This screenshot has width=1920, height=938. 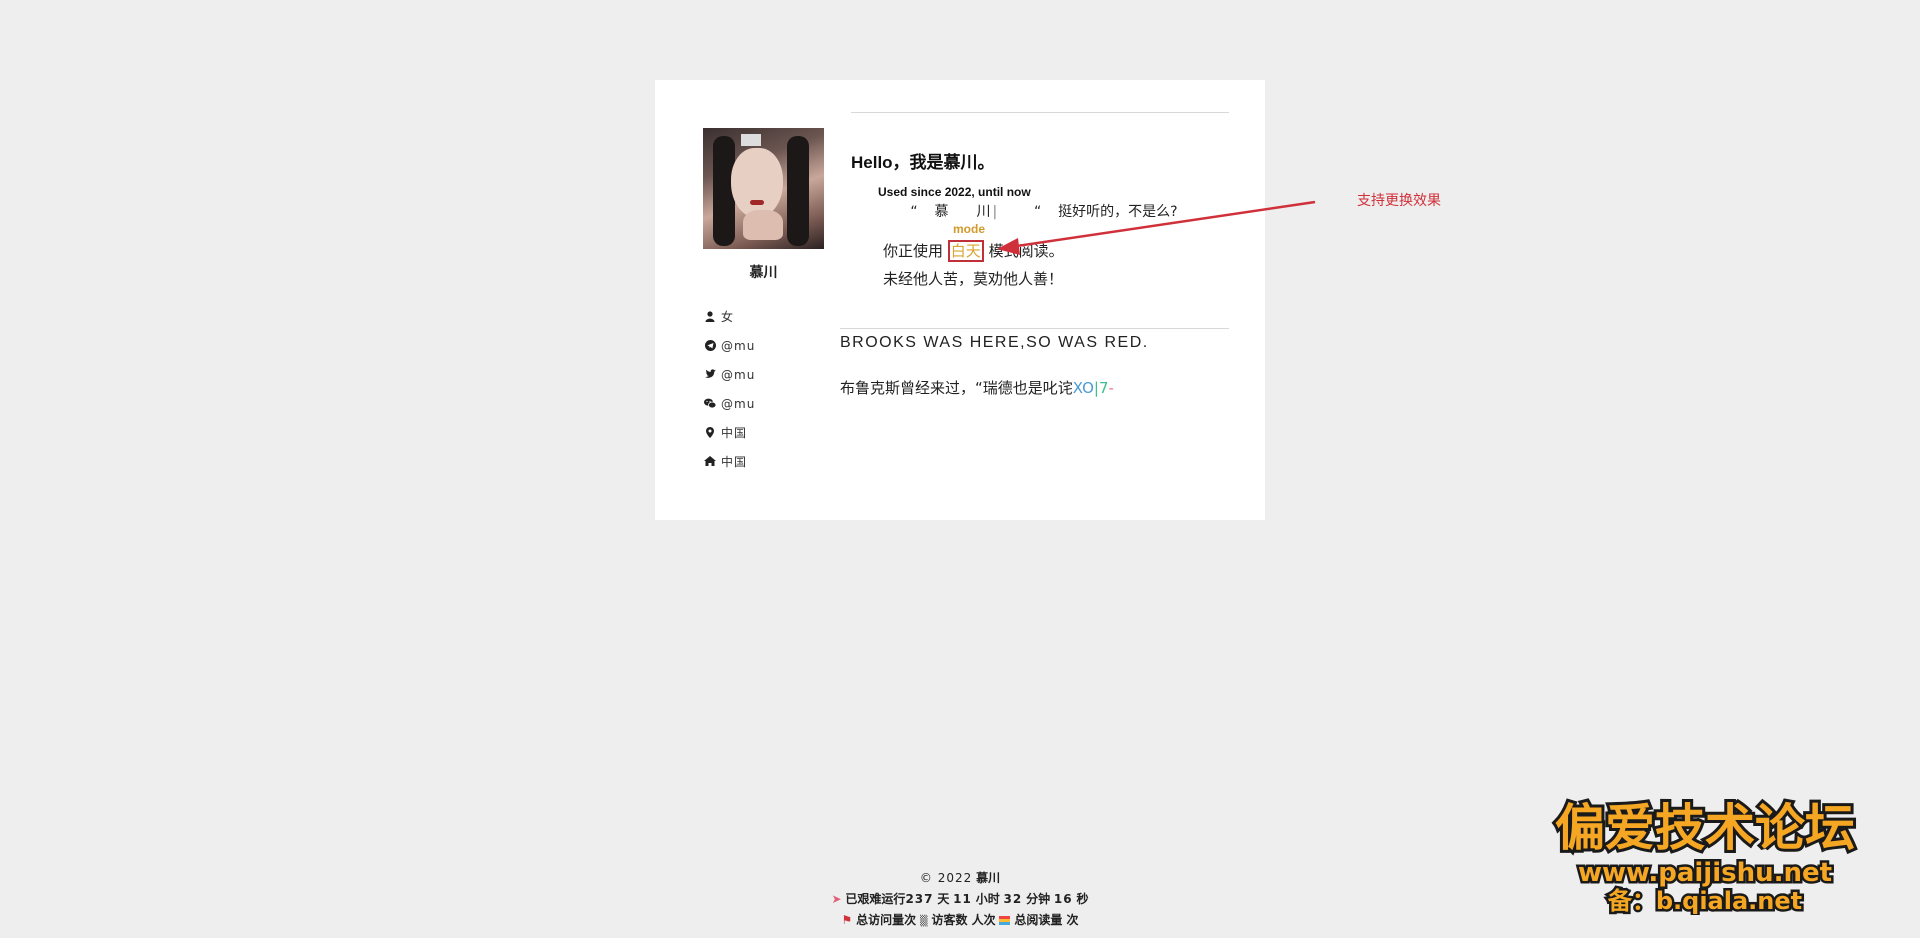 What do you see at coordinates (1046, 920) in the screenshot?
I see `total-reads: 总阅读量 次` at bounding box center [1046, 920].